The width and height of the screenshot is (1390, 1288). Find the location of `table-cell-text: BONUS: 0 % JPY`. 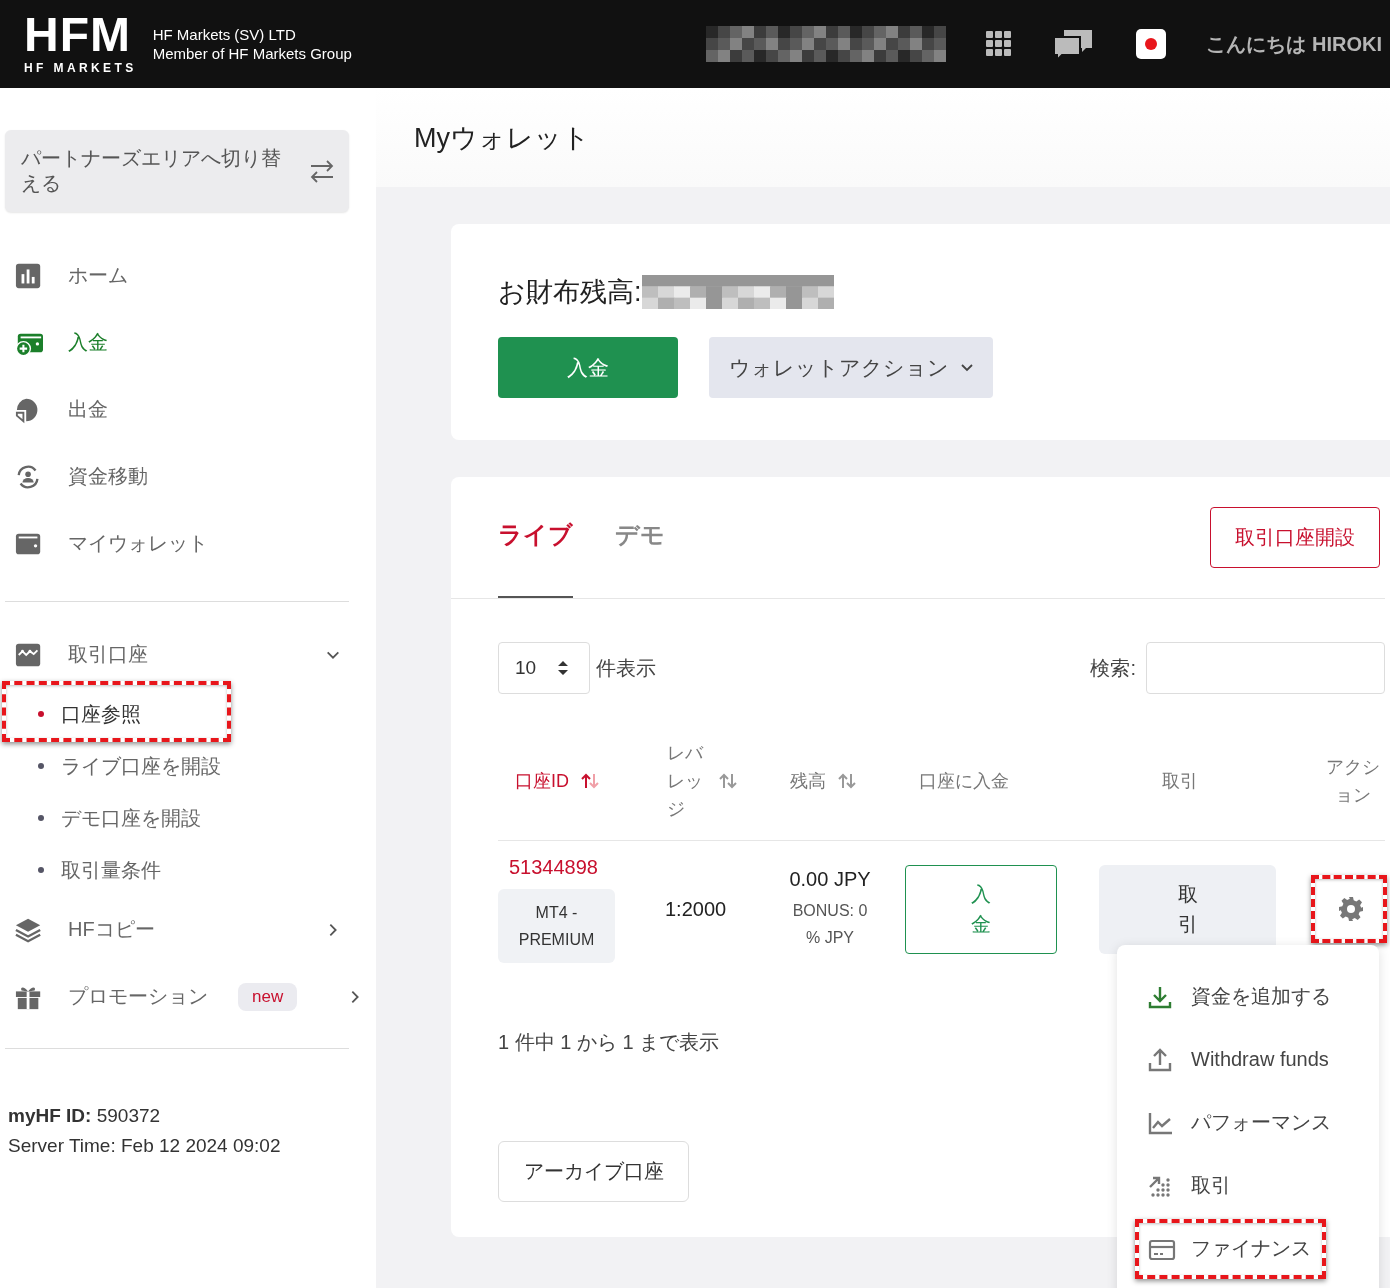

table-cell-text: BONUS: 0 % JPY is located at coordinates (830, 924).